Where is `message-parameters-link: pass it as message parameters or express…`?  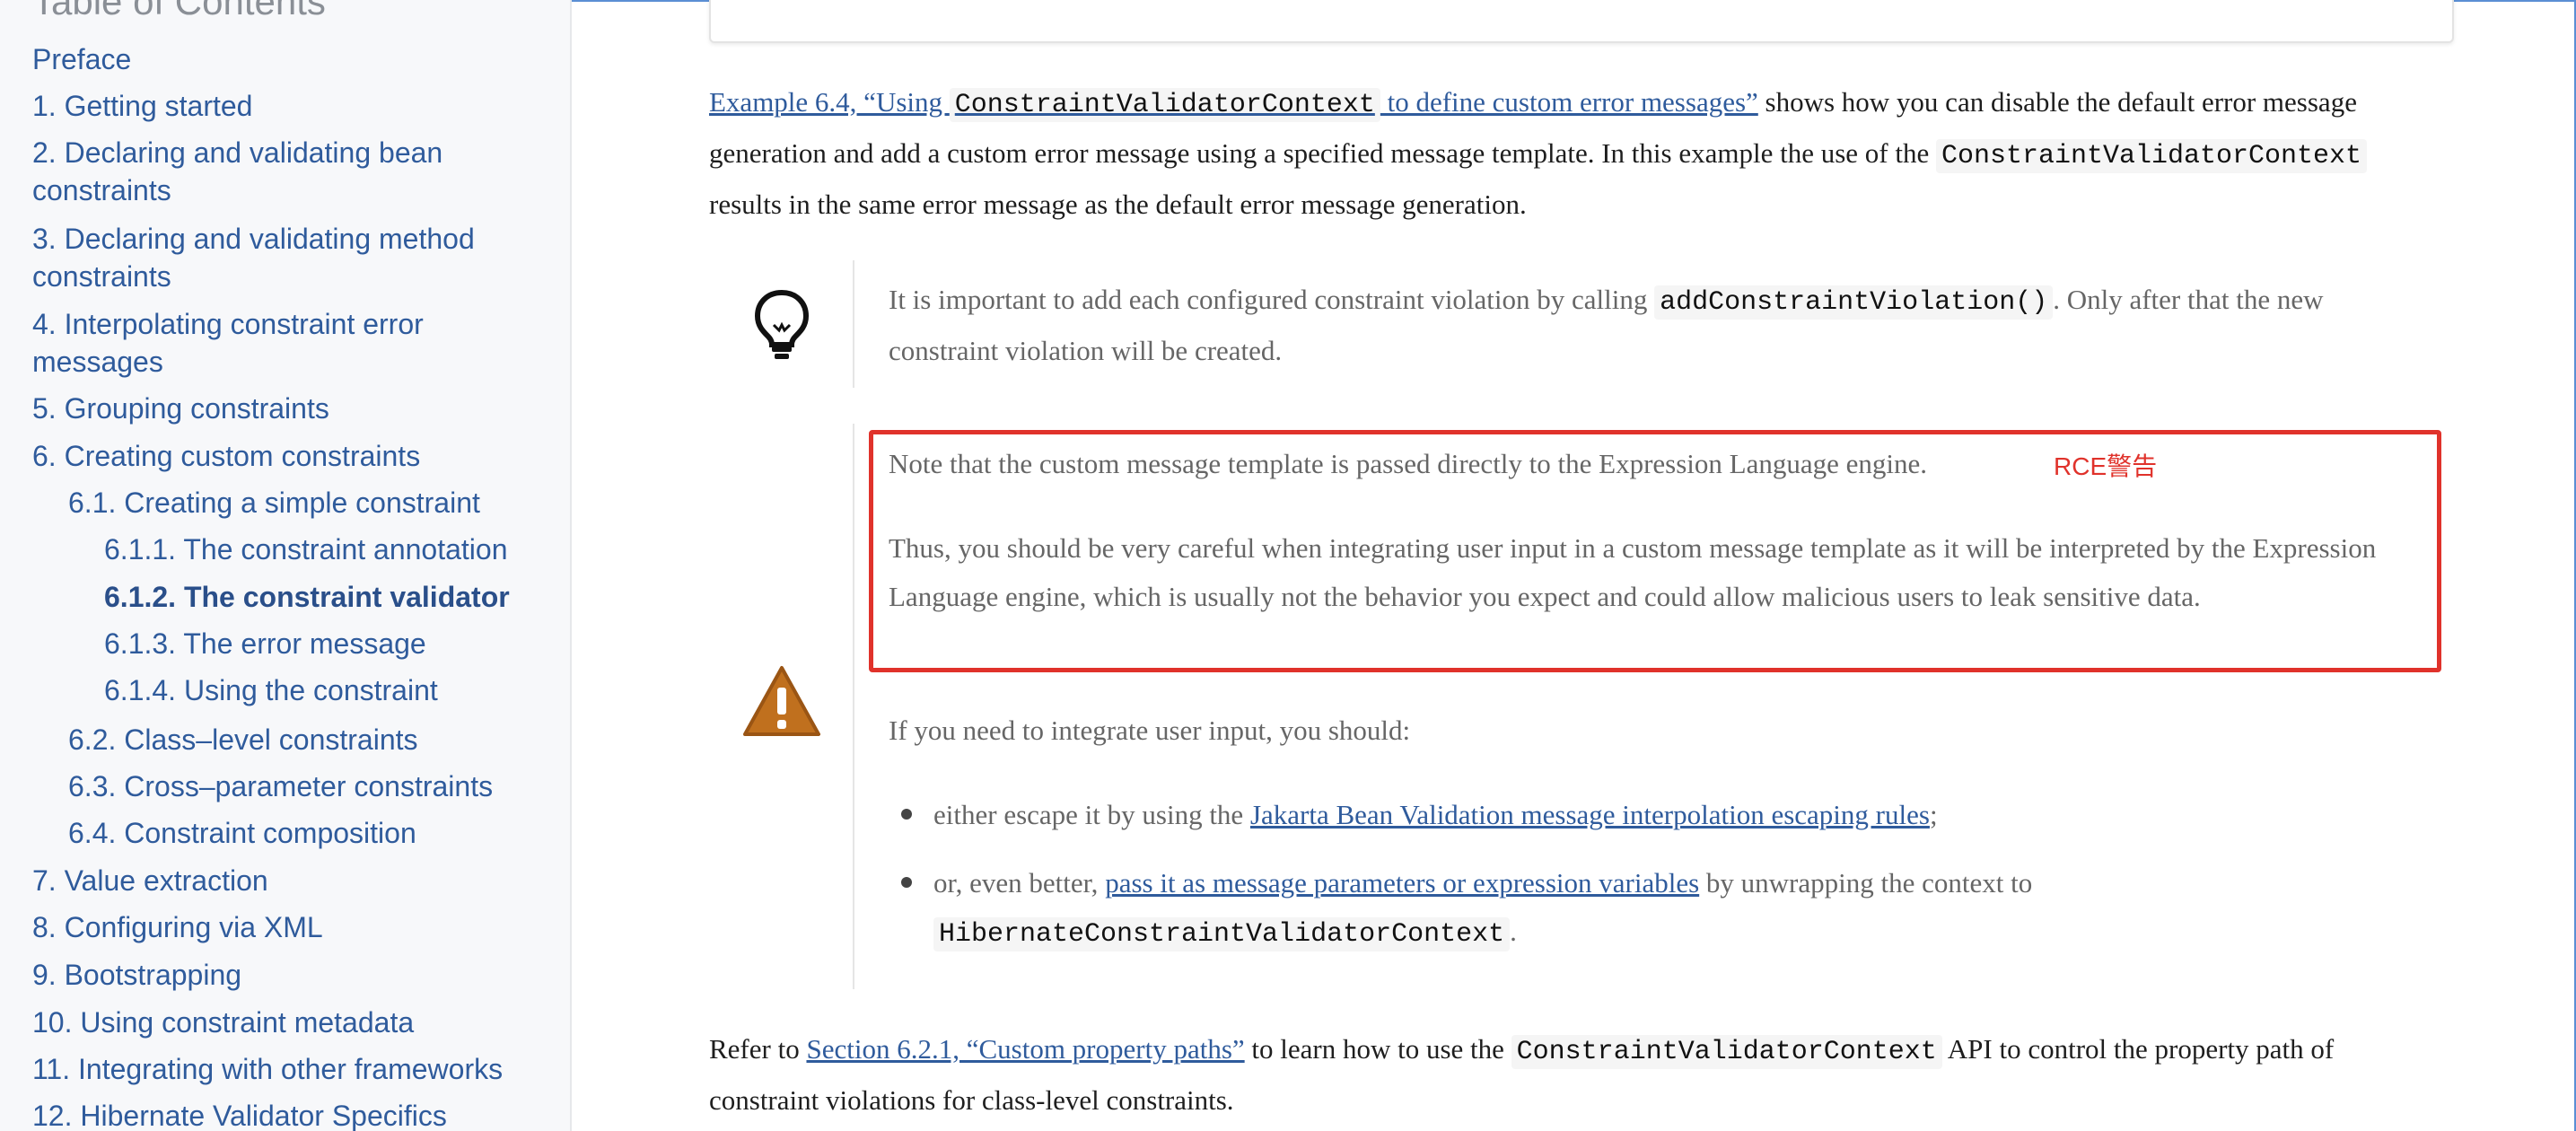
message-parameters-link: pass it as message parameters or express… is located at coordinates (1402, 883).